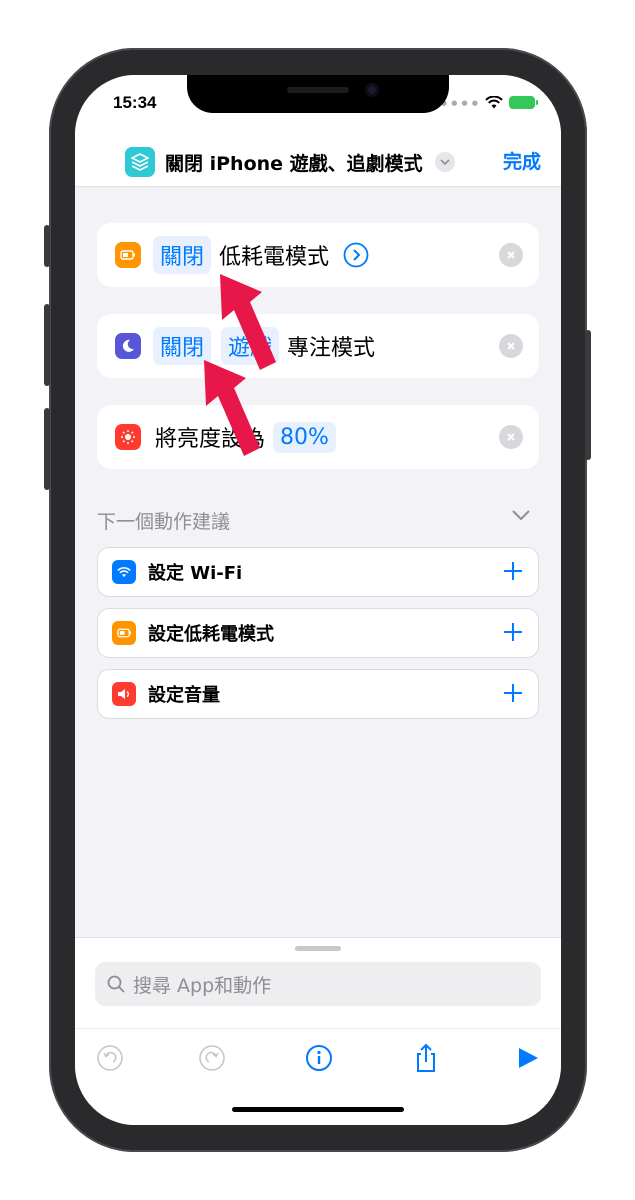 The height and width of the screenshot is (1200, 635). Describe the element at coordinates (426, 1058) in the screenshot. I see `share-icon` at that location.